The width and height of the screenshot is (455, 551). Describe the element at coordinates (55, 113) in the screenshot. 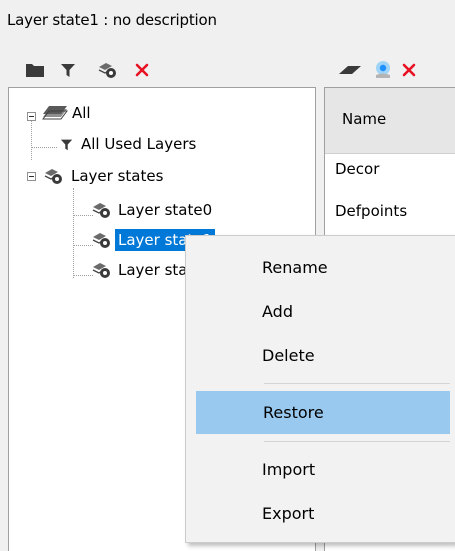

I see `layers-stack-icon` at that location.